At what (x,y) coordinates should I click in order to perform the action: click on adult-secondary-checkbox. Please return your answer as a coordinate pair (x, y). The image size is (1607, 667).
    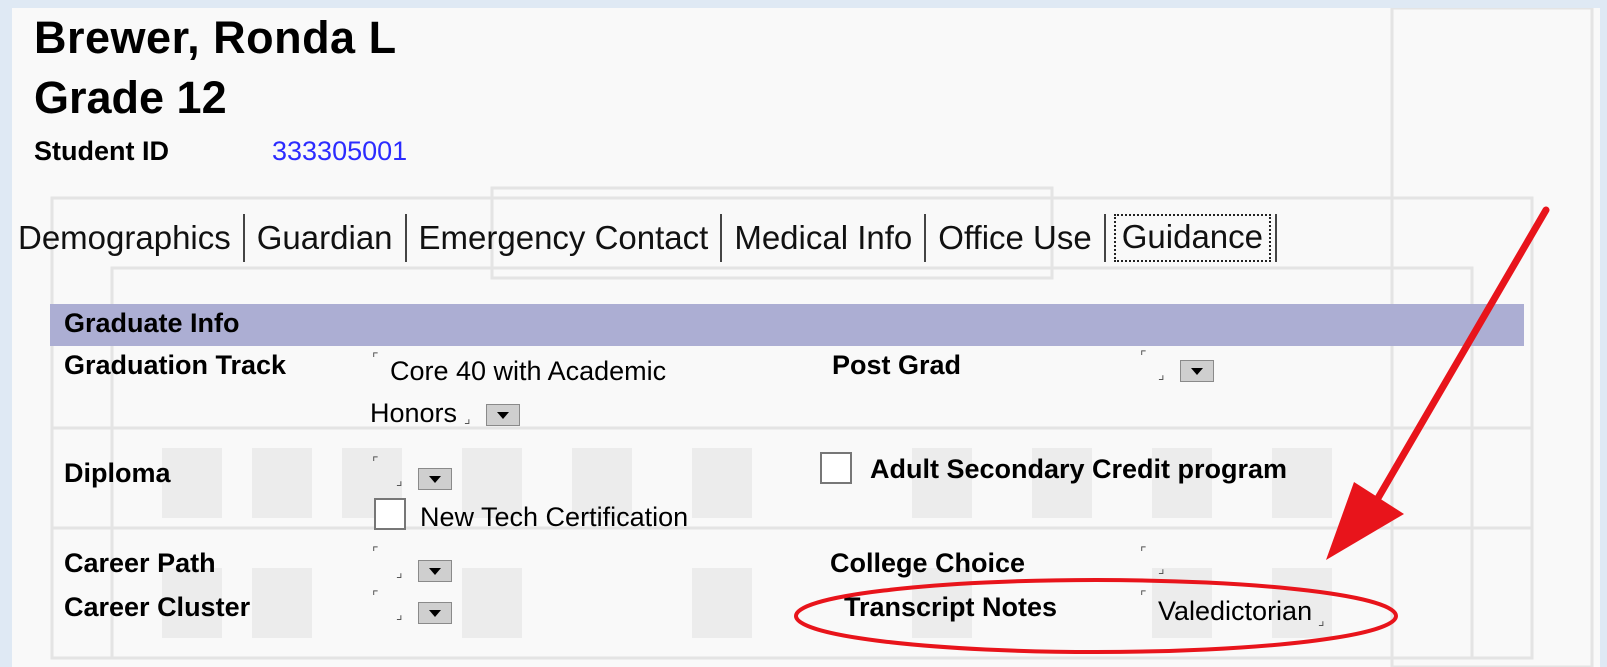
    Looking at the image, I should click on (836, 468).